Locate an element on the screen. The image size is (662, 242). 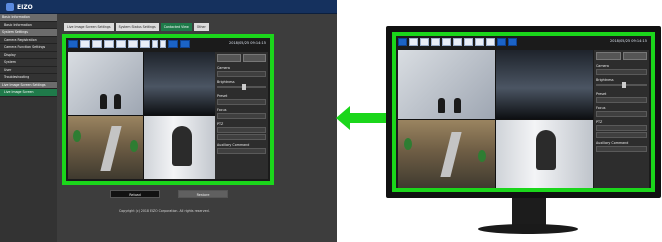
camera-field is located at coordinates (241, 74).